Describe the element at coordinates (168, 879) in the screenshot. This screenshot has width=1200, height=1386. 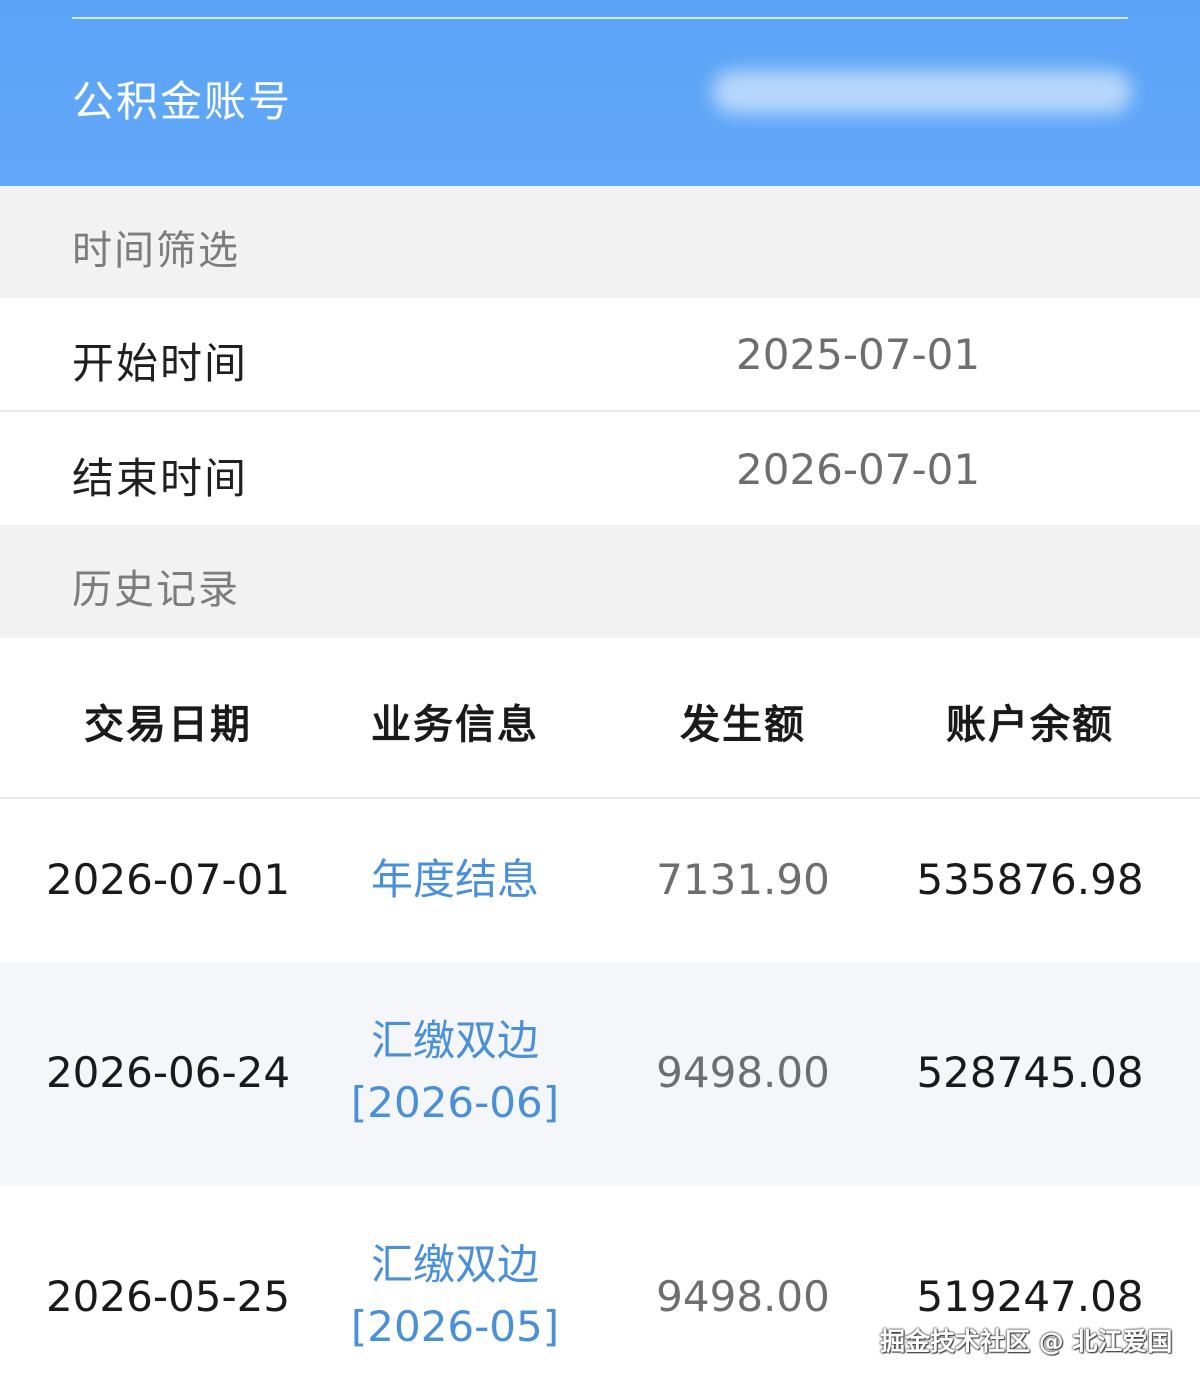
I see `row-date: 2026-07-01` at that location.